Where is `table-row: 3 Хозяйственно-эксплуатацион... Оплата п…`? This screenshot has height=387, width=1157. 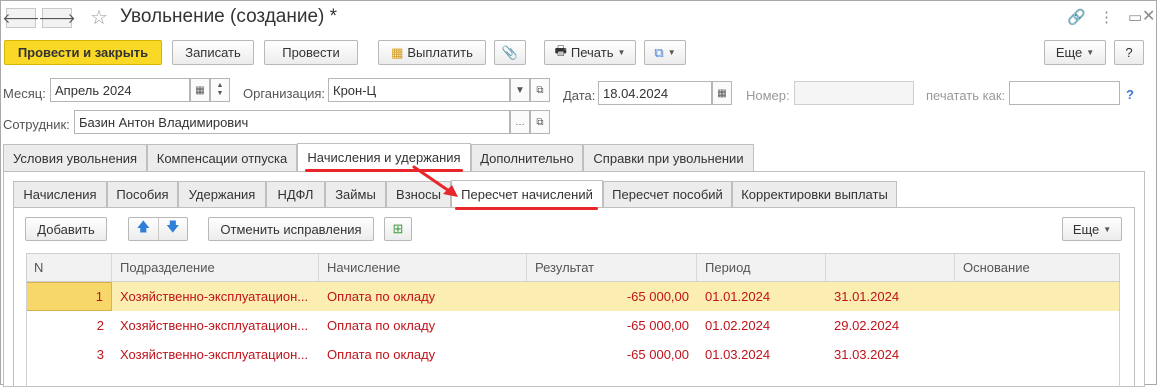 table-row: 3 Хозяйственно-эксплуатацион... Оплата п… is located at coordinates (573, 354).